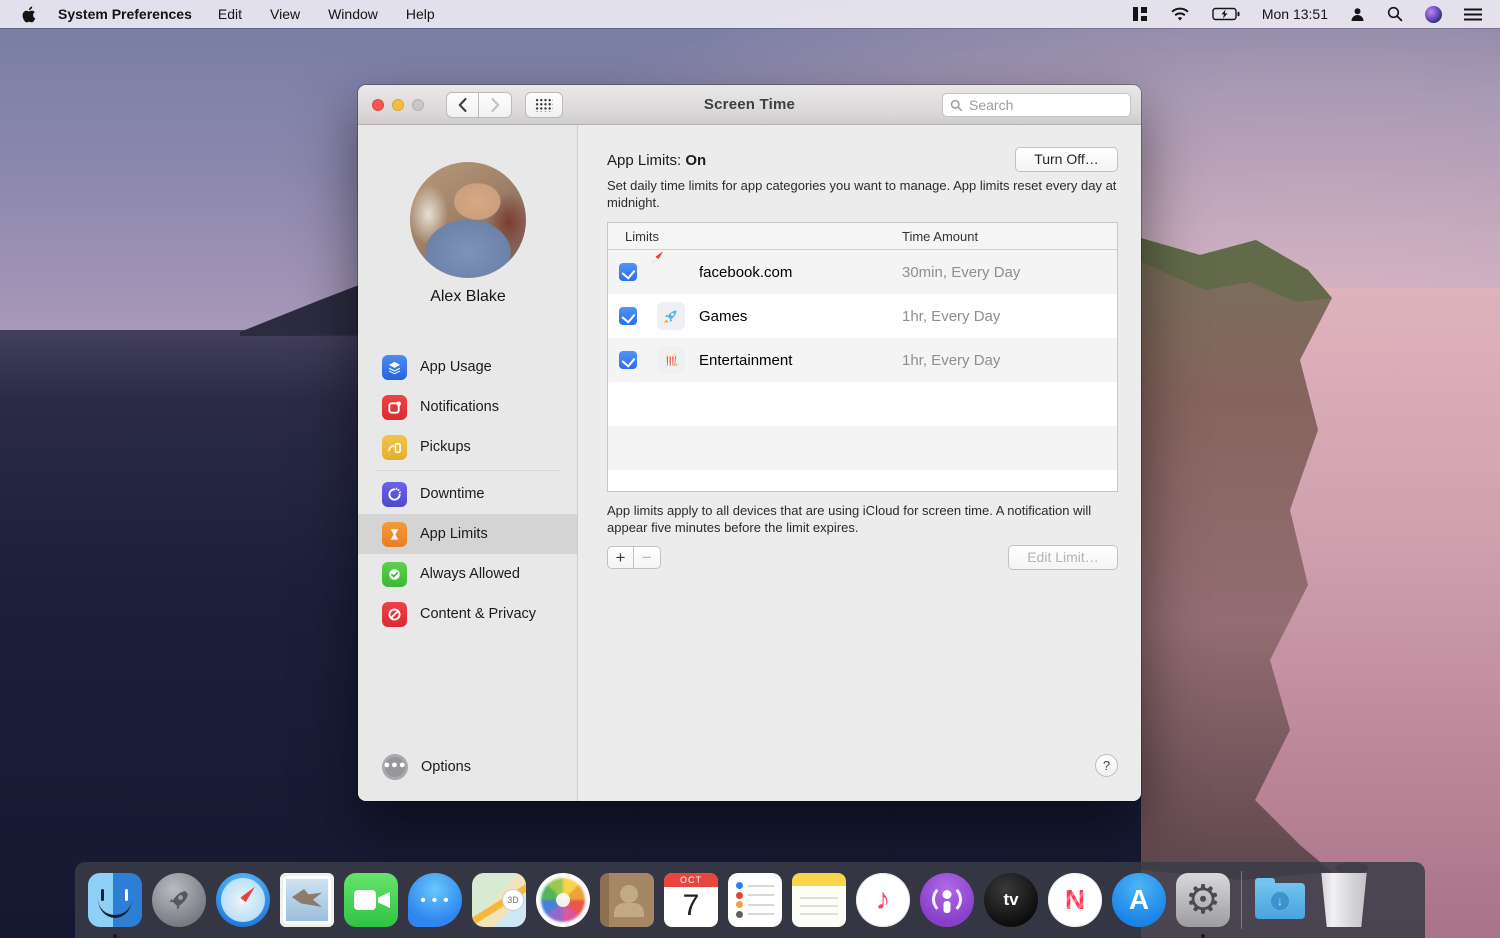  Describe the element at coordinates (862, 360) in the screenshot. I see `table-row-entertainment: Entertainment 1hr, Every Day` at that location.